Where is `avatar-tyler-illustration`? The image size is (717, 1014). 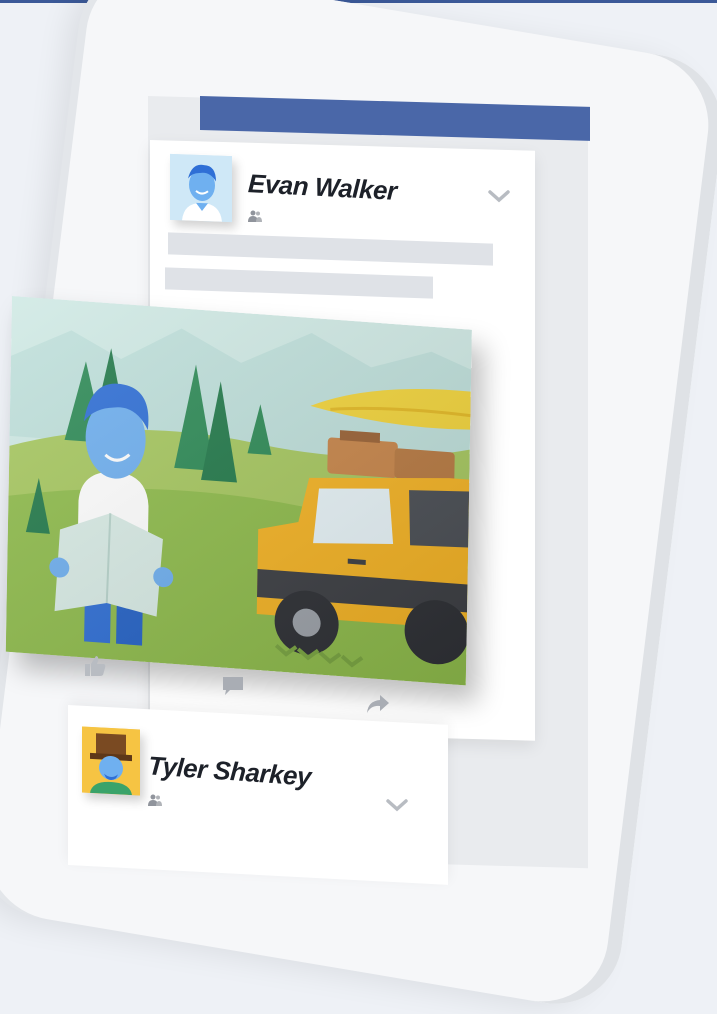
avatar-tyler-illustration is located at coordinates (111, 761).